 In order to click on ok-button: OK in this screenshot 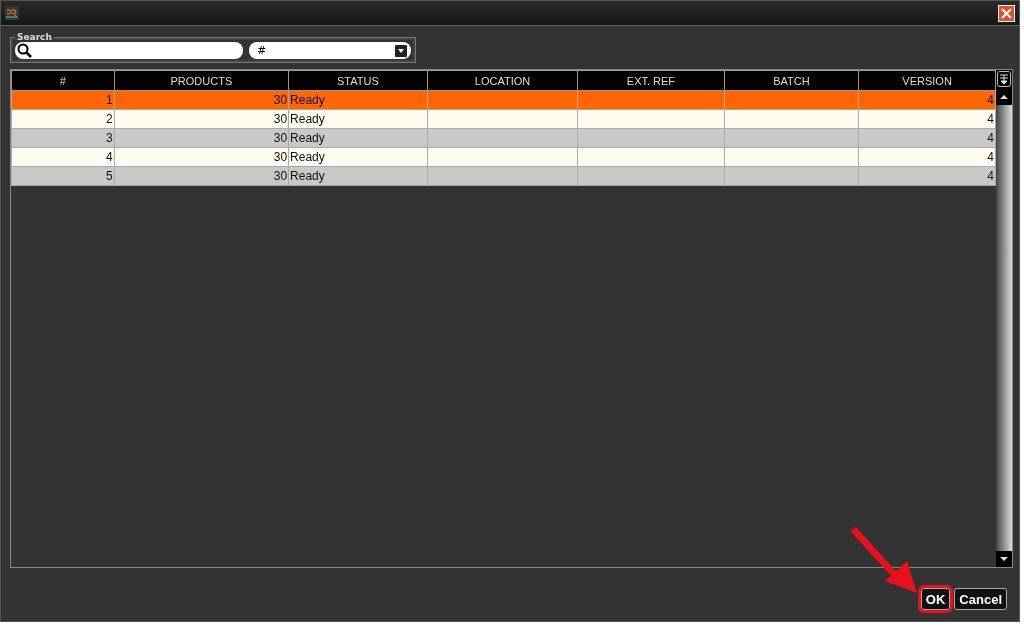, I will do `click(935, 599)`.